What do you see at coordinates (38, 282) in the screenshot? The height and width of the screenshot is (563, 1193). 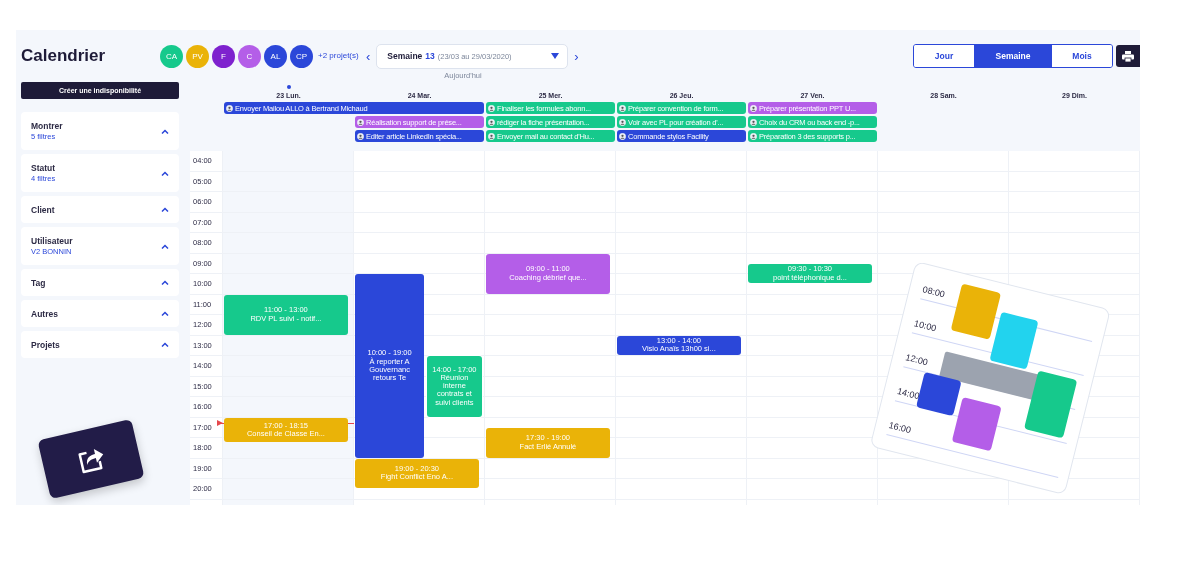 I see `filter-title: Tag` at bounding box center [38, 282].